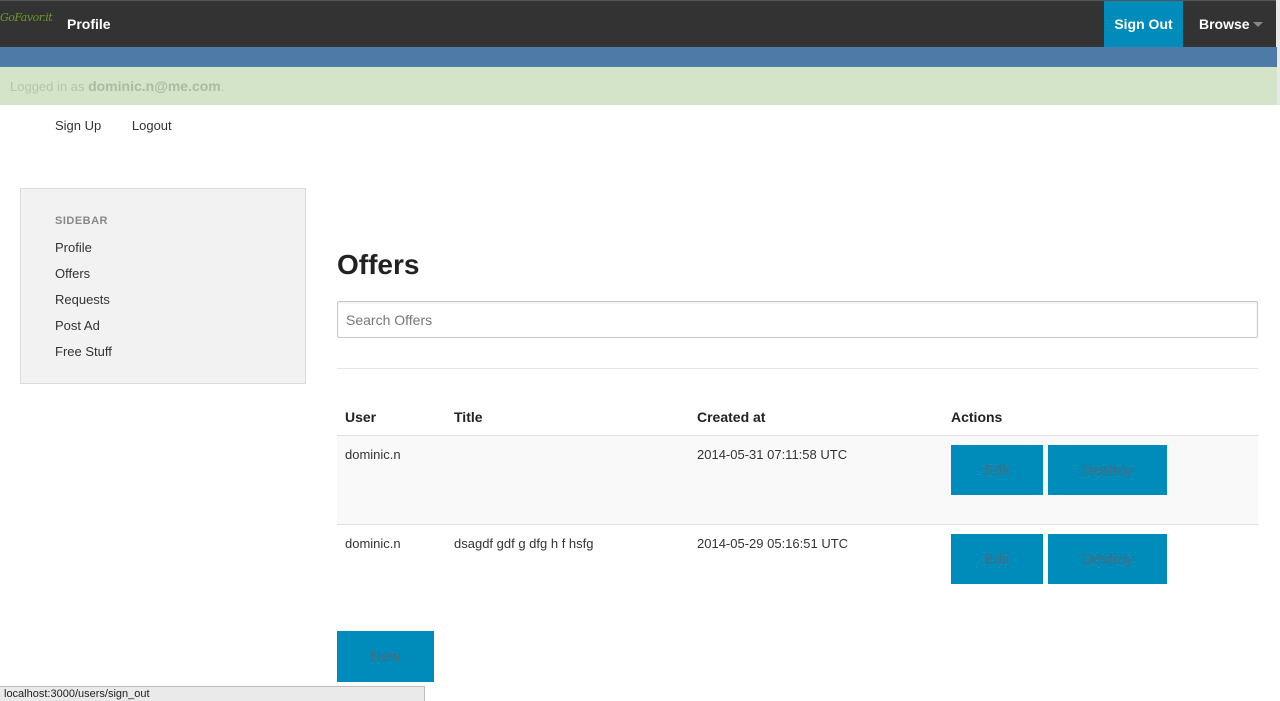 The width and height of the screenshot is (1280, 701). Describe the element at coordinates (222, 86) in the screenshot. I see `notice-suffix: .` at that location.